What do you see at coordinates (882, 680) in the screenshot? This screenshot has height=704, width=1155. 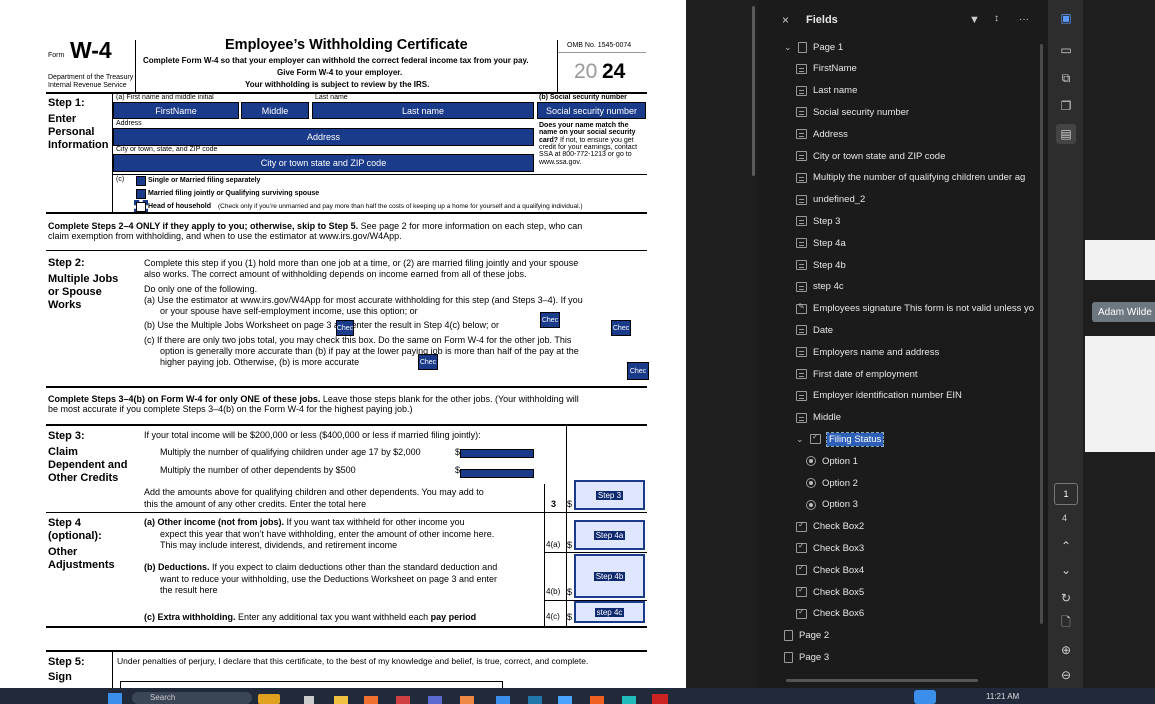 I see `panel-horizontal-scrollbar` at bounding box center [882, 680].